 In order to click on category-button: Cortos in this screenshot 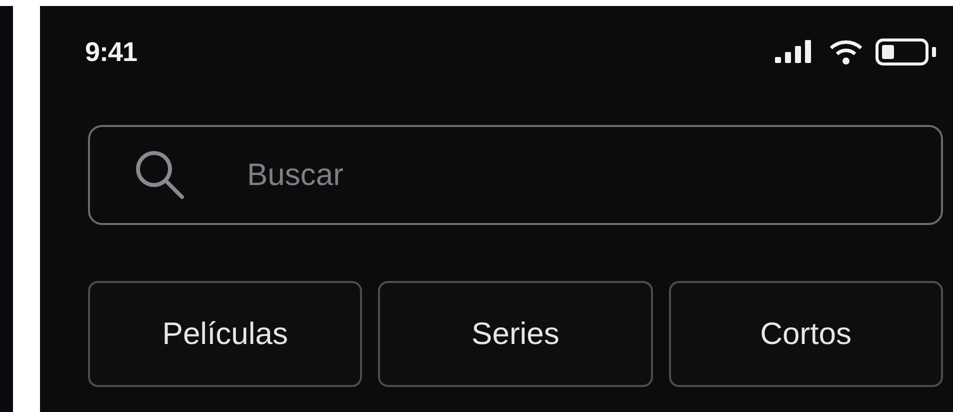, I will do `click(805, 334)`.